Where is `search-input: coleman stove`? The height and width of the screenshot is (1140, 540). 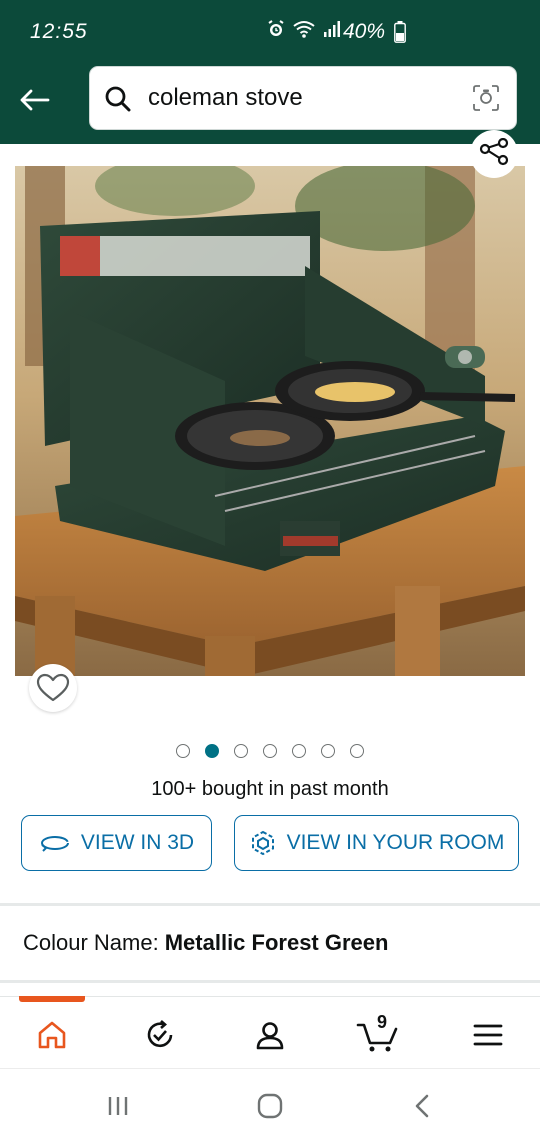 search-input: coleman stove is located at coordinates (303, 98).